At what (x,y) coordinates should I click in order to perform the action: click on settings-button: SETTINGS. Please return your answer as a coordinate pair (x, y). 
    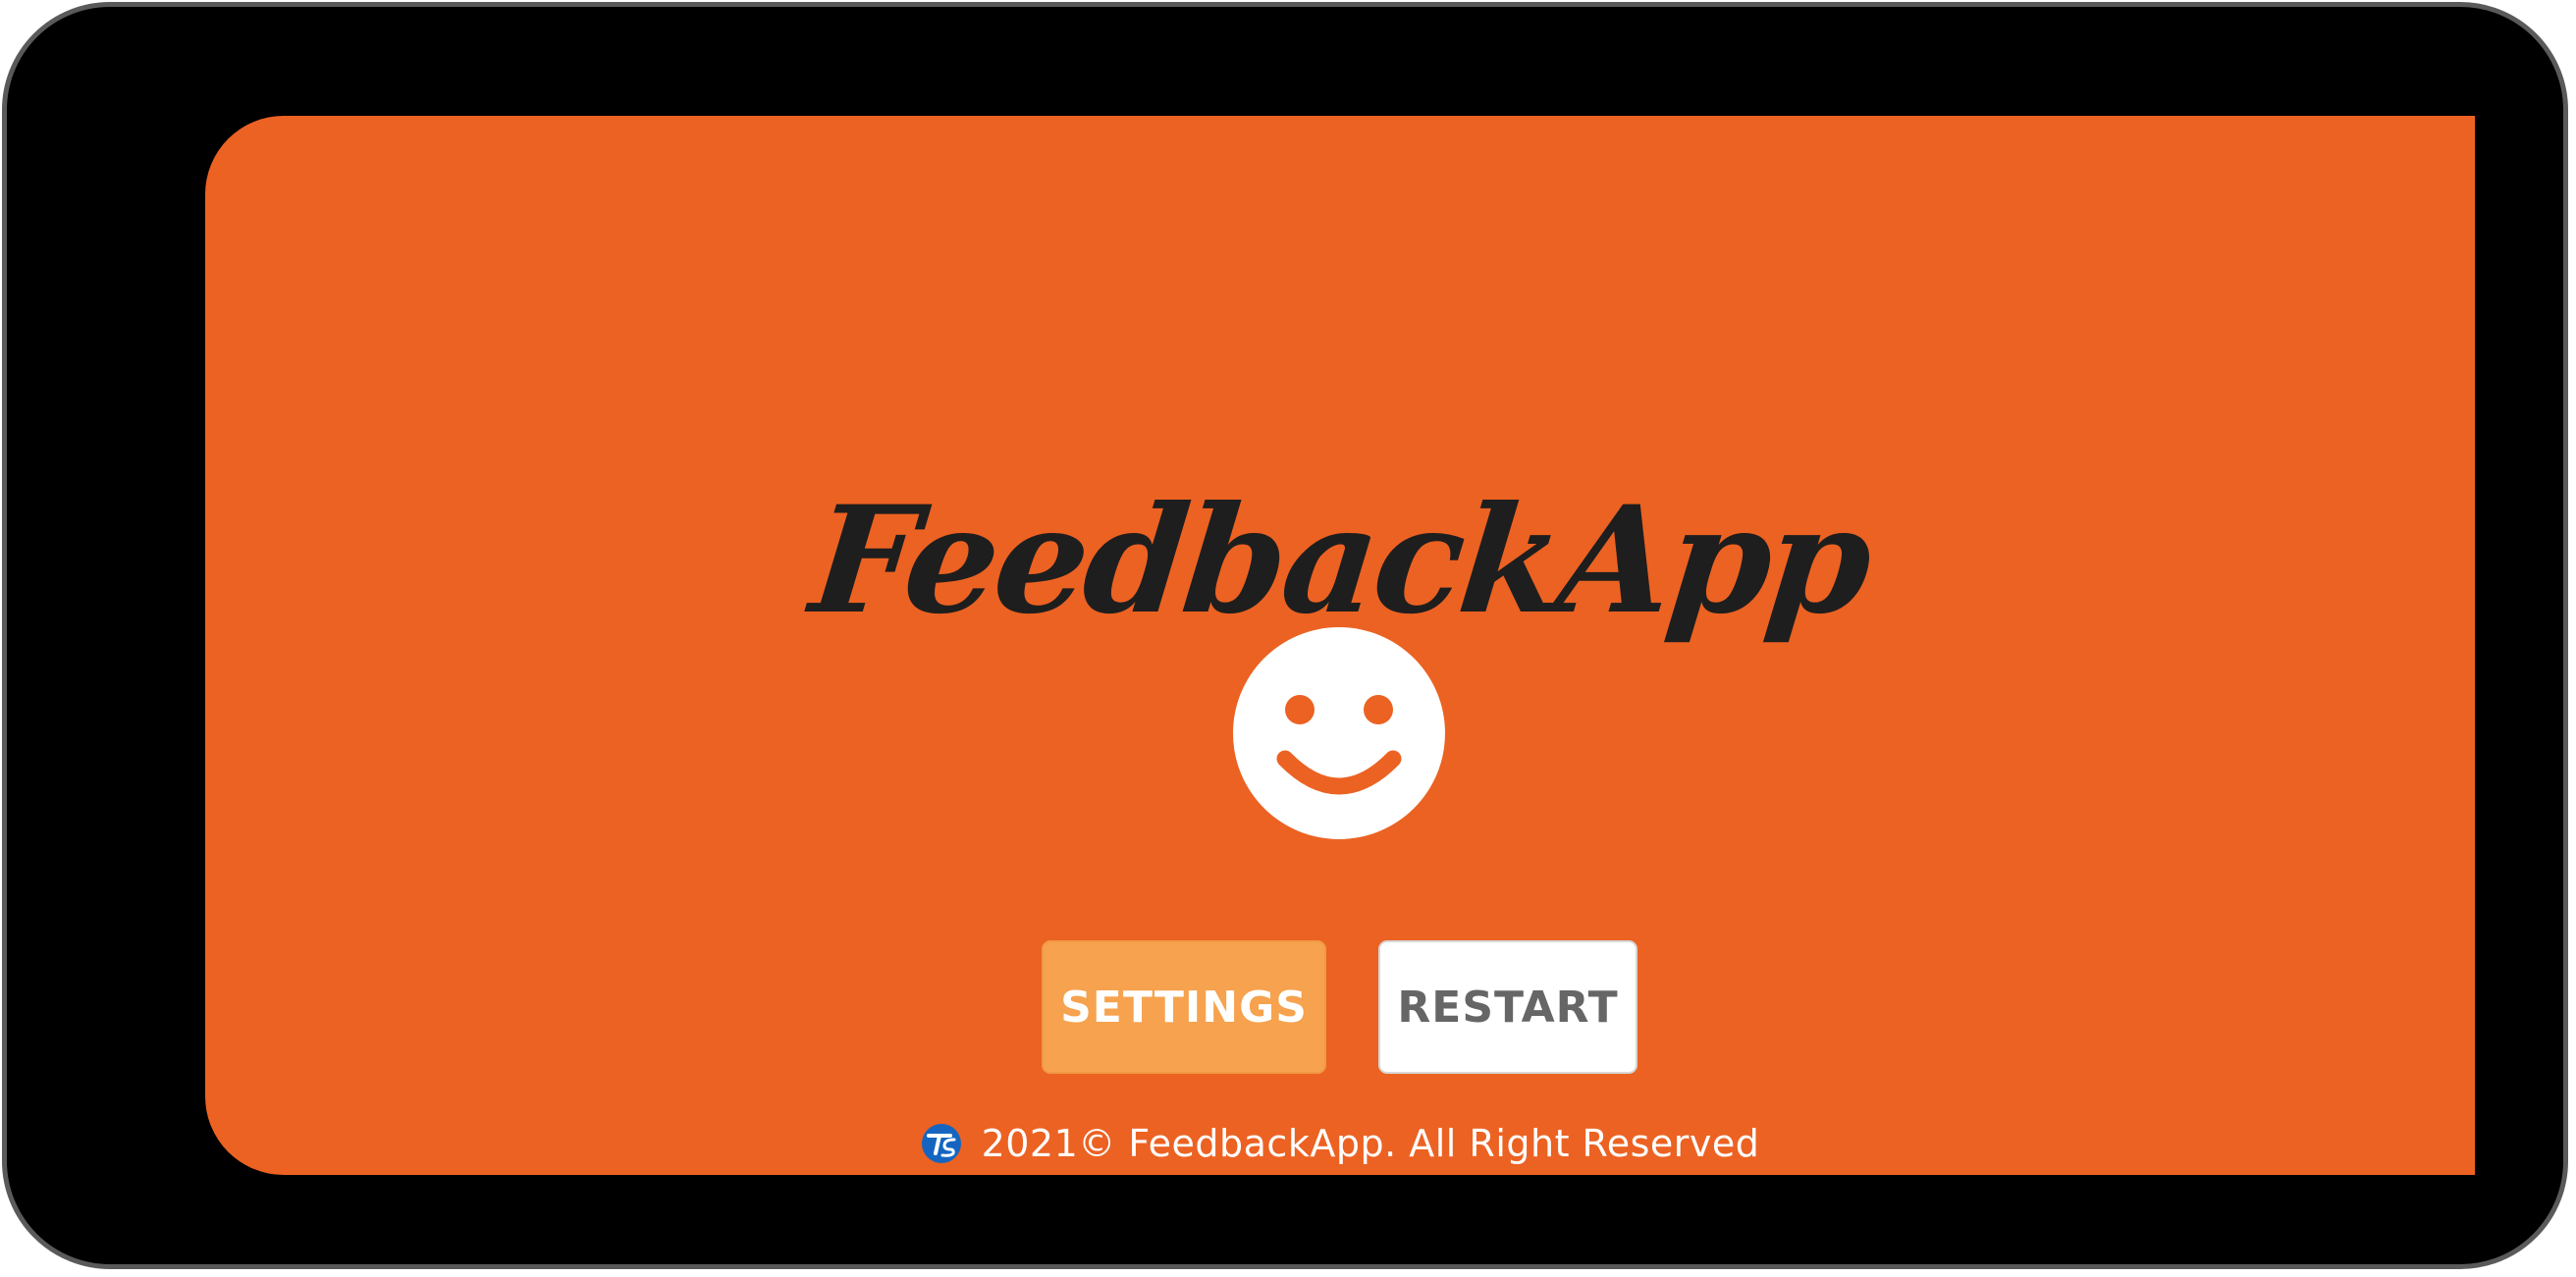
    Looking at the image, I should click on (1184, 1007).